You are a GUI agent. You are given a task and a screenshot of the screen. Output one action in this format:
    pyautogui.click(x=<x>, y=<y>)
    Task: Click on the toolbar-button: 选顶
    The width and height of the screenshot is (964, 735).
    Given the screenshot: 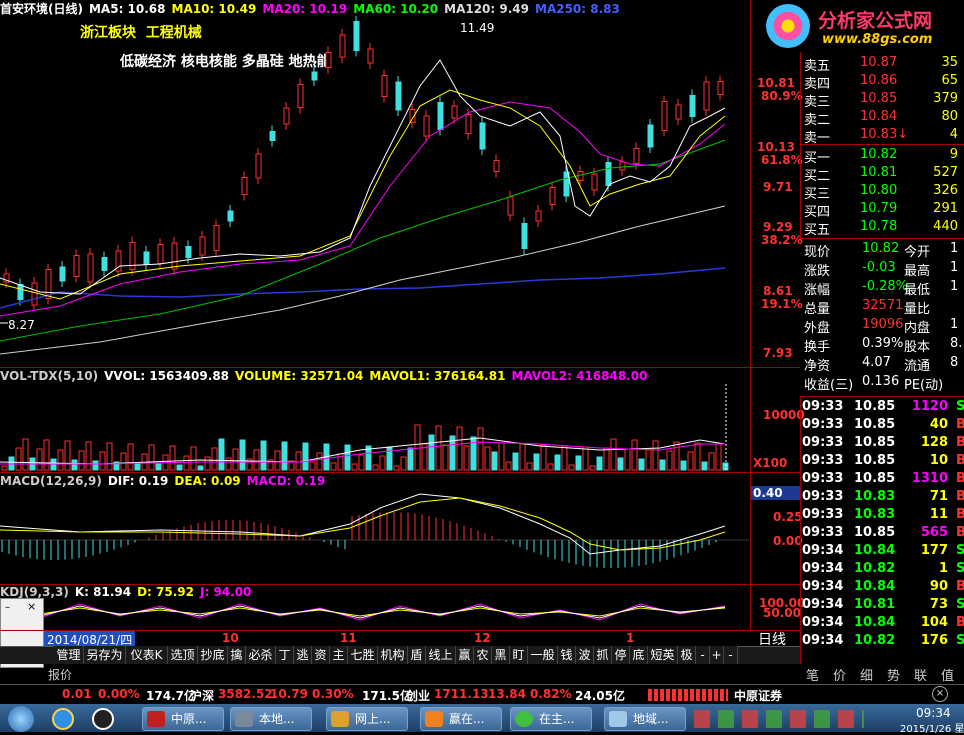 What is the action you would take?
    pyautogui.click(x=183, y=655)
    